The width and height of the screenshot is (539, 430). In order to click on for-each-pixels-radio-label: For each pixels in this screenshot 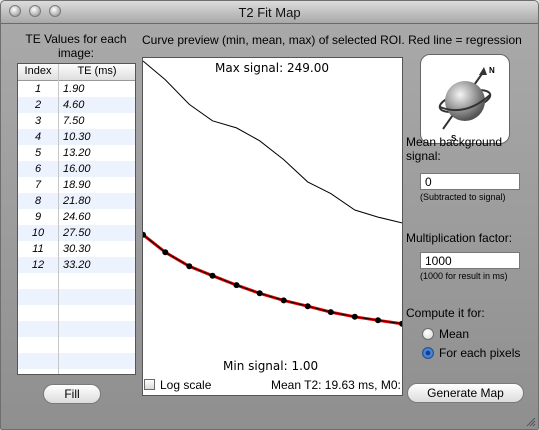, I will do `click(479, 353)`.